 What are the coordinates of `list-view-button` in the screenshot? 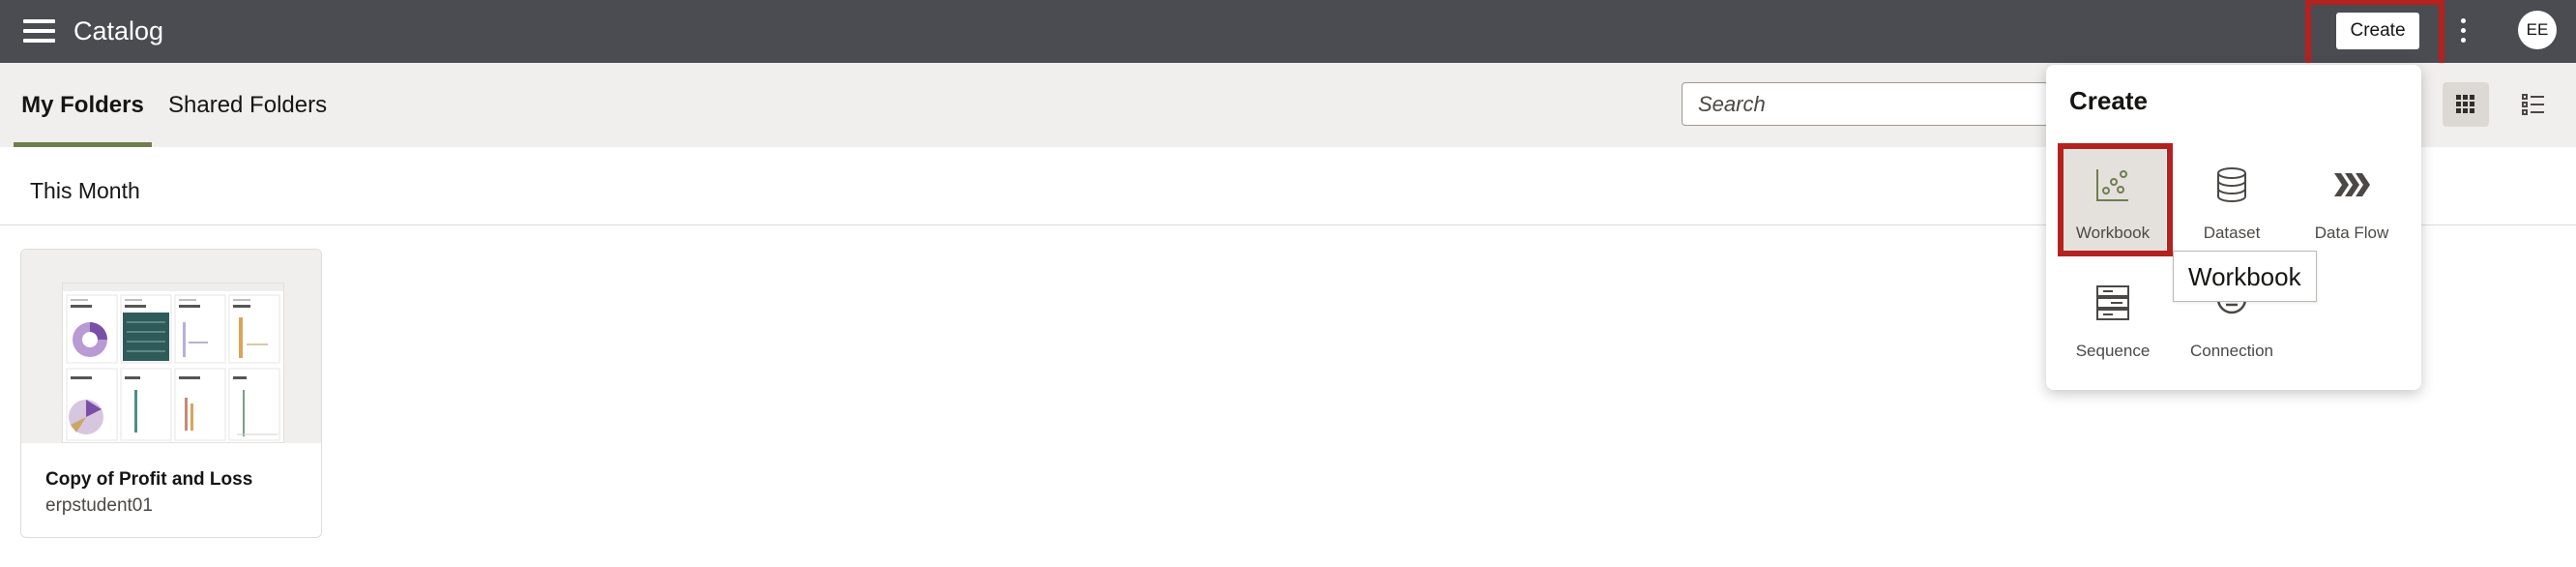 It's located at (2533, 104).